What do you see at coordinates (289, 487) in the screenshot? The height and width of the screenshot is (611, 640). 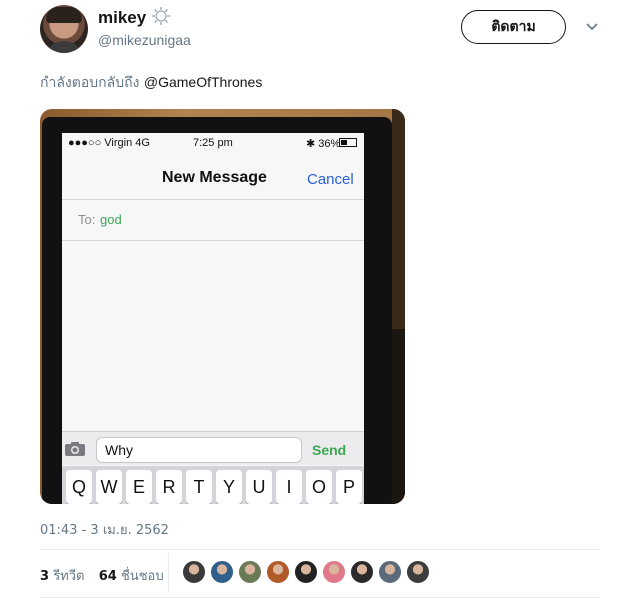 I see `key: I` at bounding box center [289, 487].